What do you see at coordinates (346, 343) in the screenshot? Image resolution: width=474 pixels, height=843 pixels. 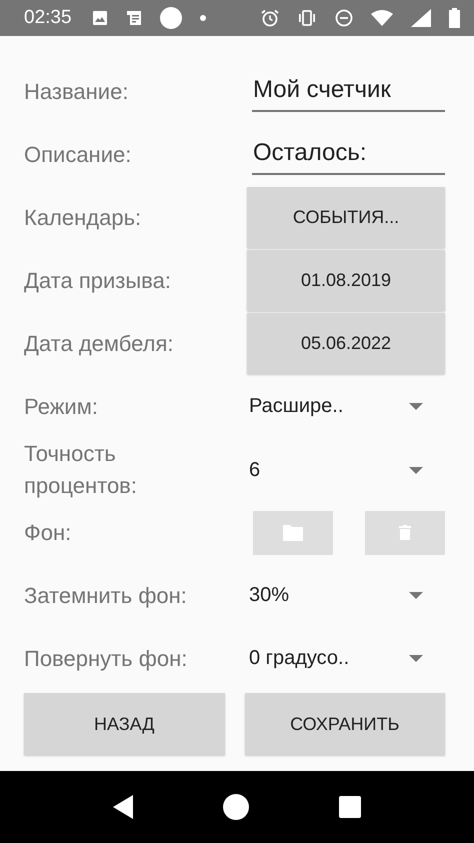 I see `field-button: 05.06.2022` at bounding box center [346, 343].